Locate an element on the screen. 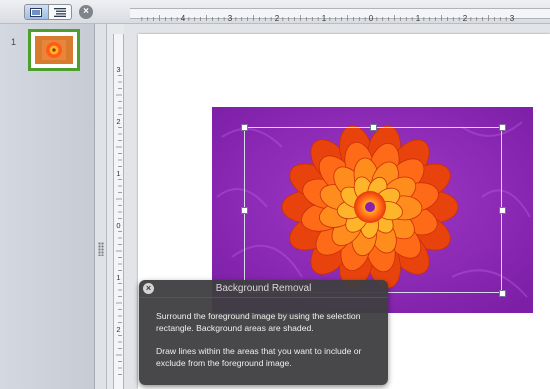 This screenshot has width=550, height=389. marigold-thumbnail is located at coordinates (54, 50).